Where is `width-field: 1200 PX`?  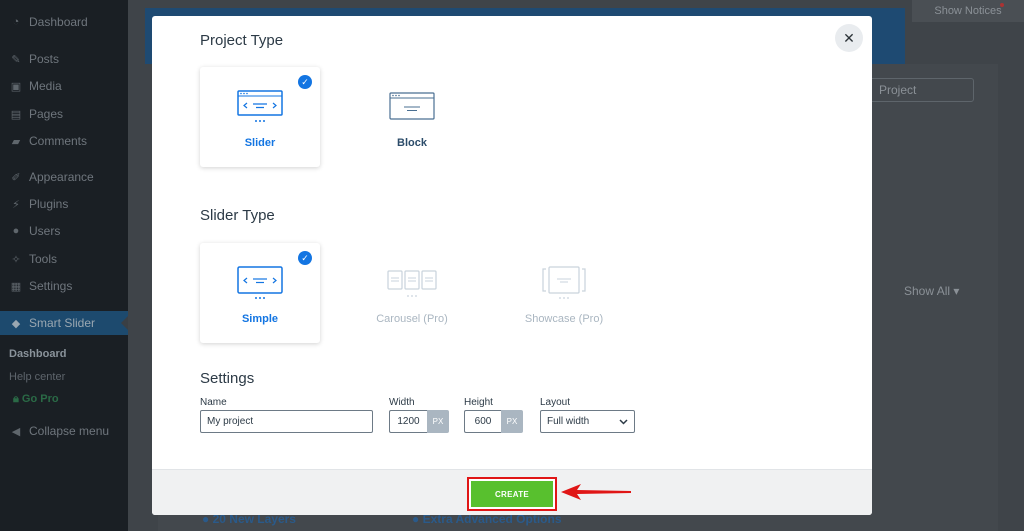
width-field: 1200 PX is located at coordinates (419, 421).